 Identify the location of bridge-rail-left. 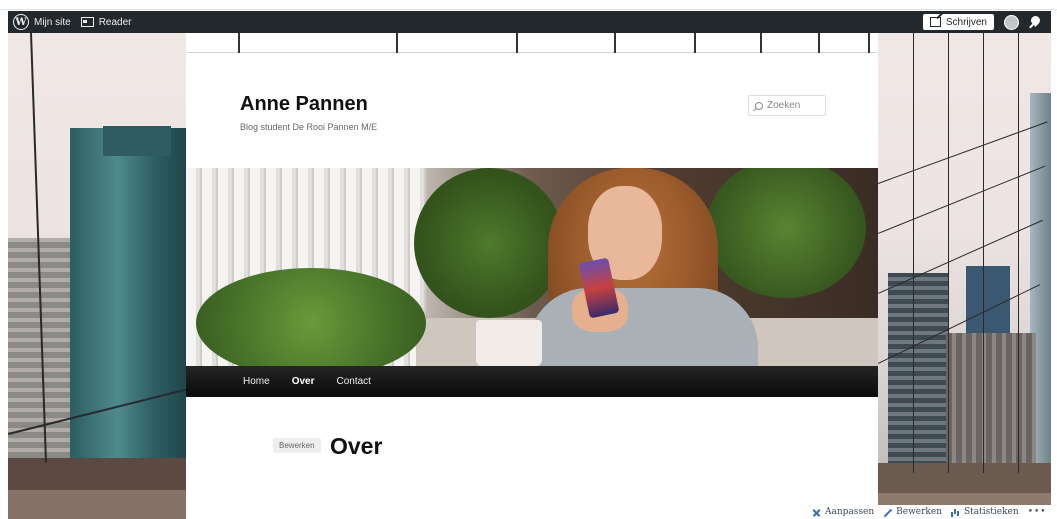
(98, 474).